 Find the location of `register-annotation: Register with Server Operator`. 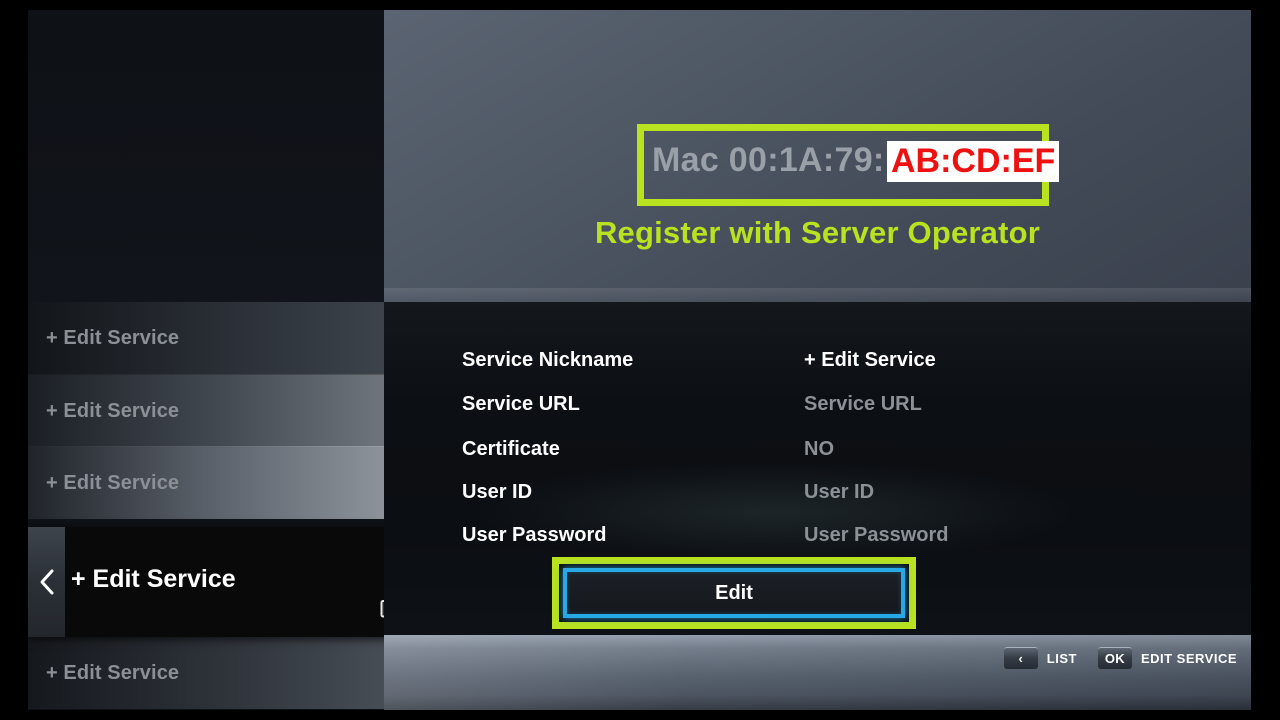

register-annotation: Register with Server Operator is located at coordinates (817, 232).